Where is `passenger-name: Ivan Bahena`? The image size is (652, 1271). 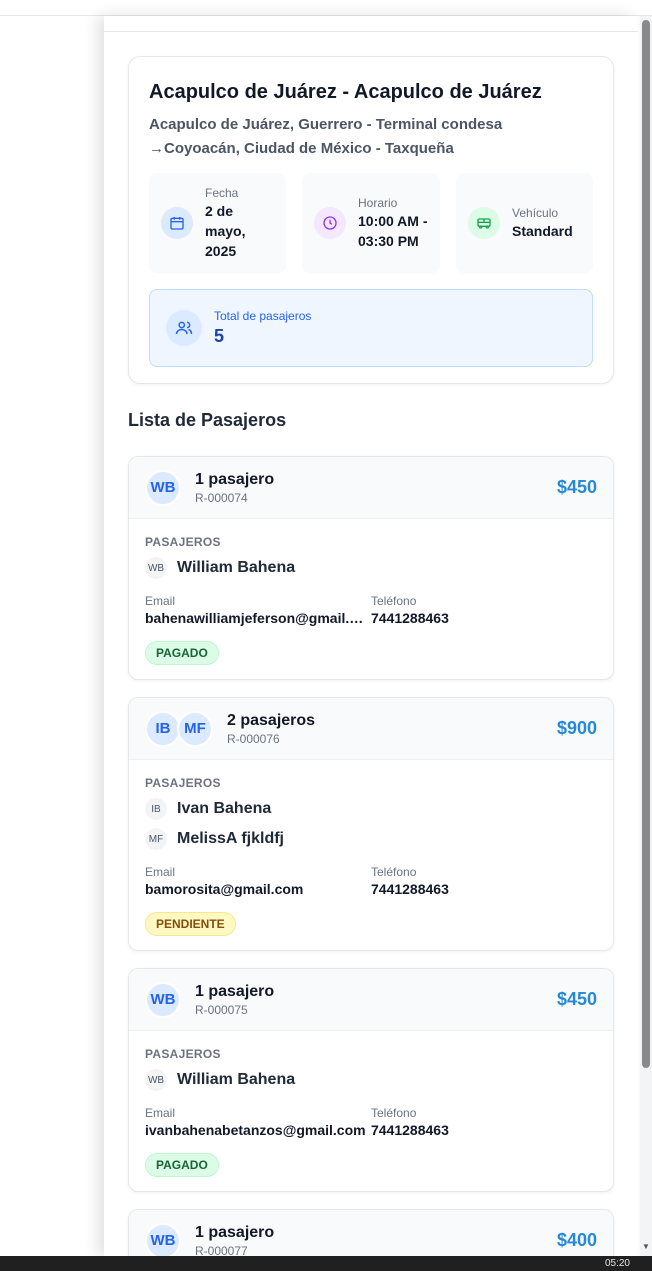
passenger-name: Ivan Bahena is located at coordinates (224, 808).